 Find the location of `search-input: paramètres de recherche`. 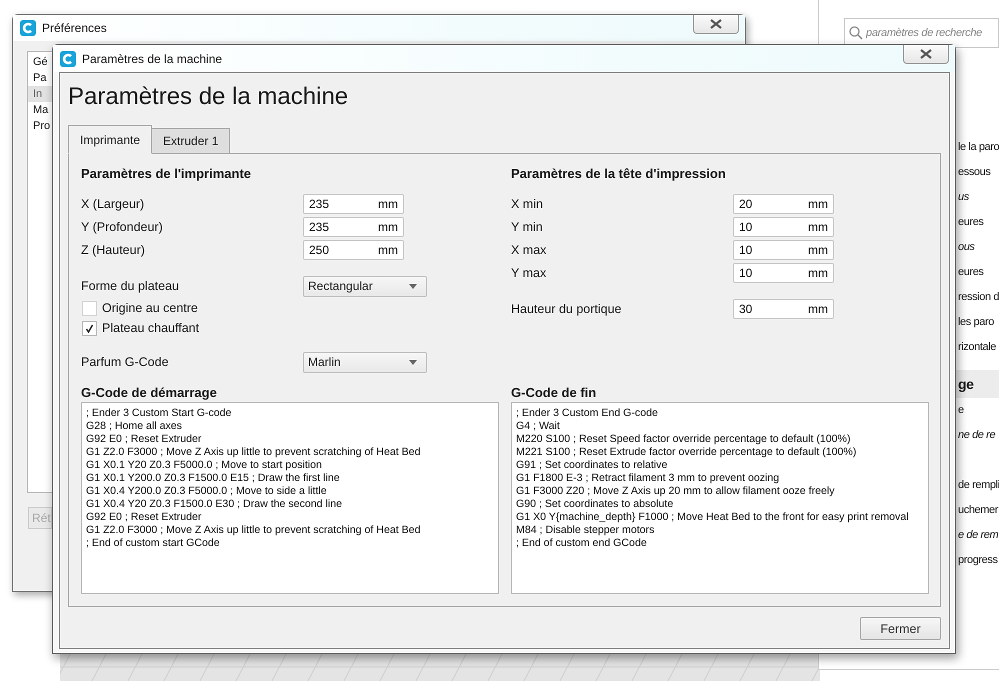

search-input: paramètres de recherche is located at coordinates (932, 33).